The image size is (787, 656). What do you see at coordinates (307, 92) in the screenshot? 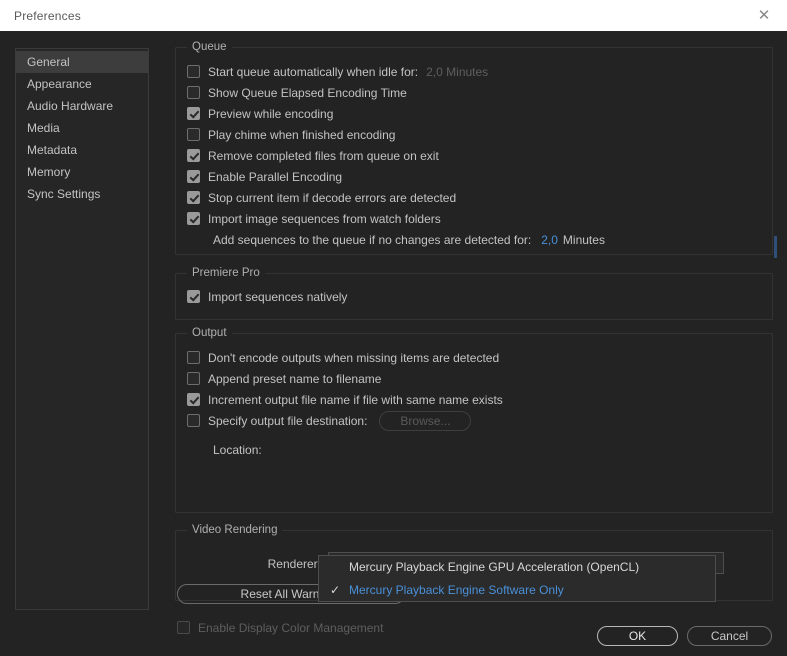
I see `checkbox-label: Show Queue Elapsed Encoding Time` at bounding box center [307, 92].